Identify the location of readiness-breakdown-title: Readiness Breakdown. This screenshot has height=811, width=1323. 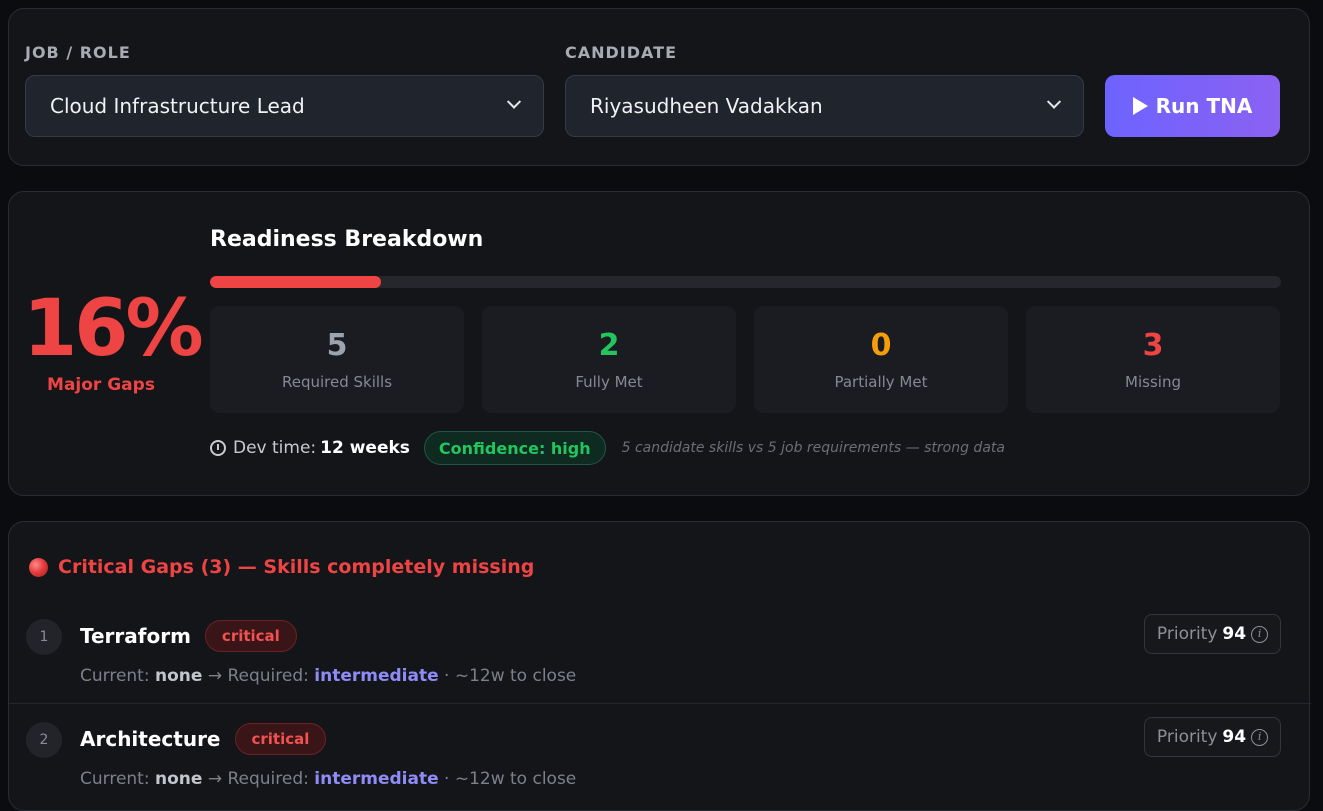
(347, 239).